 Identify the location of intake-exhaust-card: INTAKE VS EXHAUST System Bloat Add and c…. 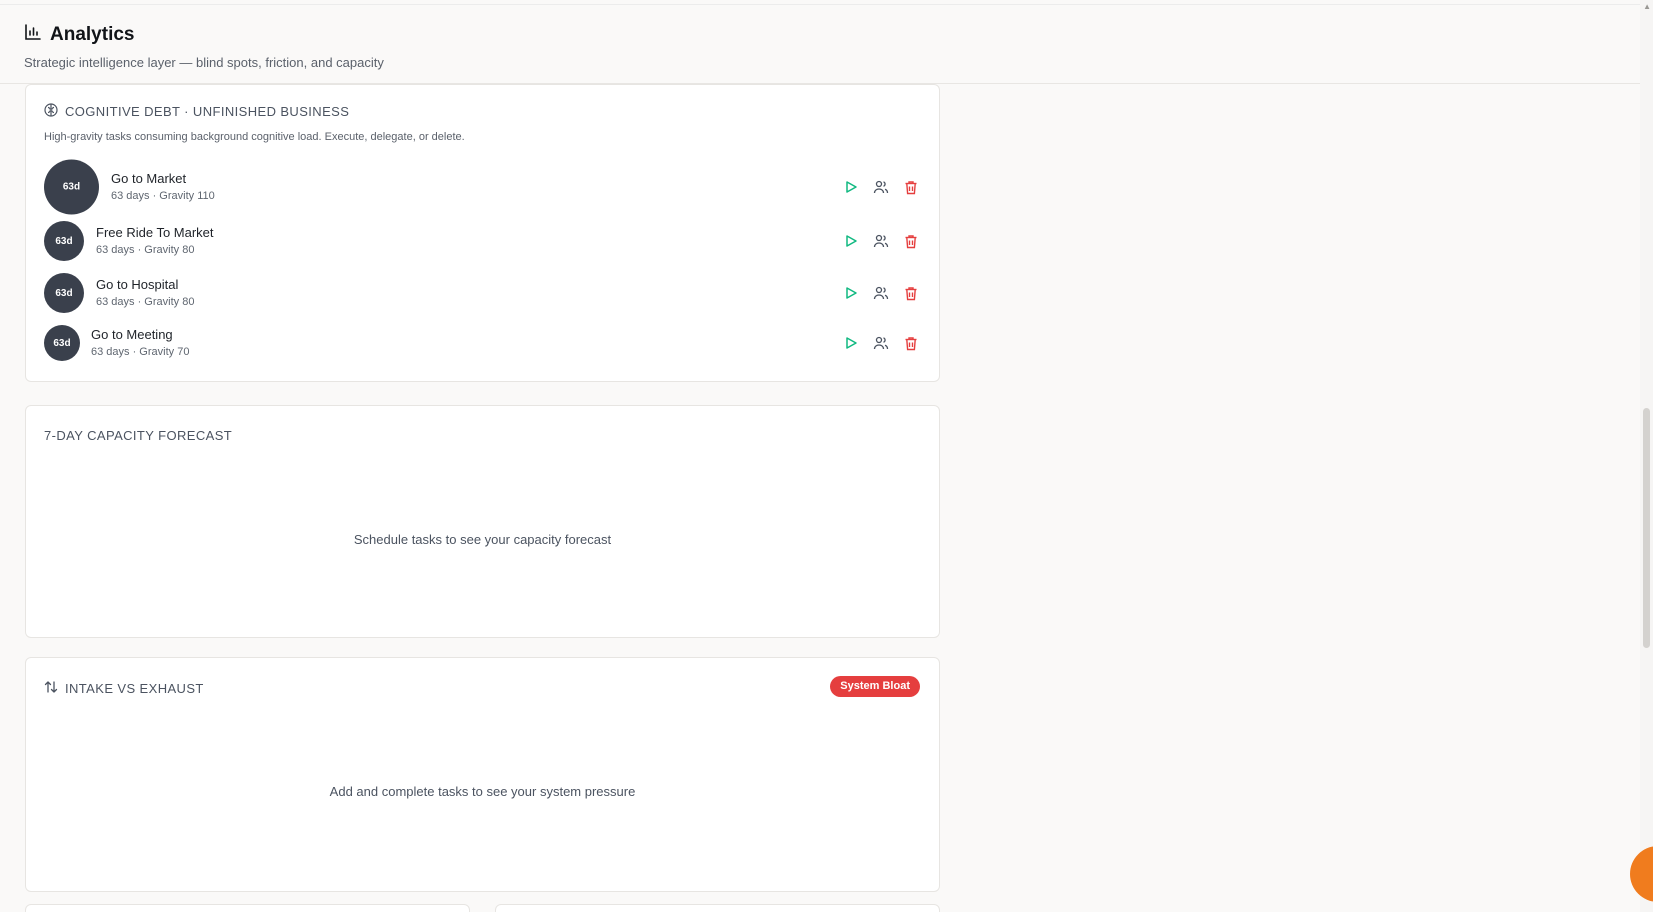
(482, 774).